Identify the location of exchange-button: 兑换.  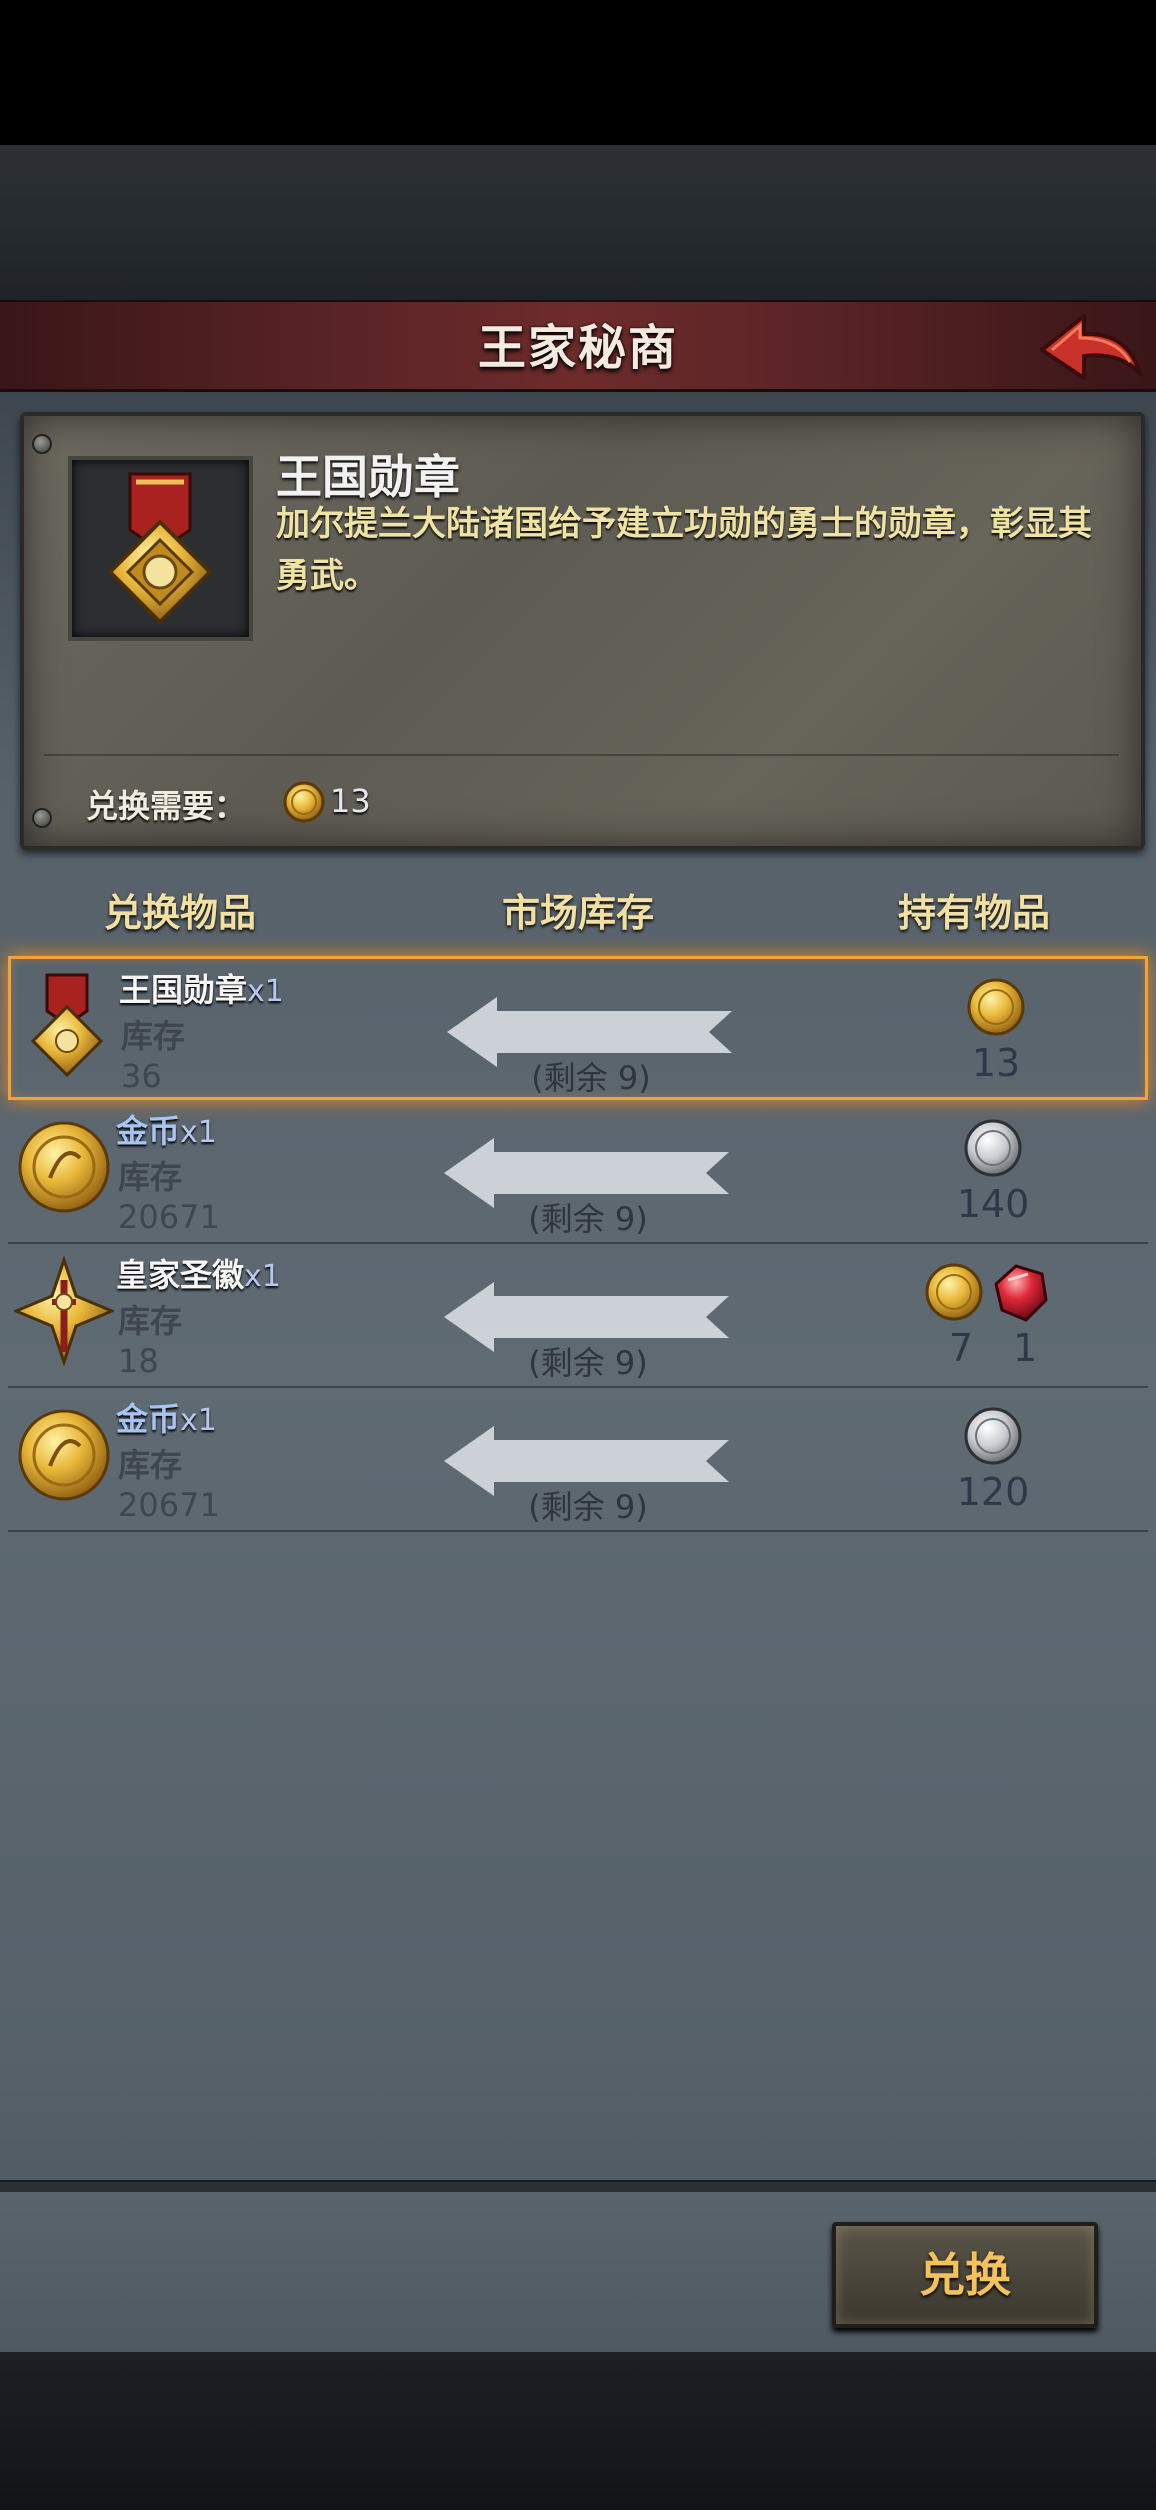
(965, 2275).